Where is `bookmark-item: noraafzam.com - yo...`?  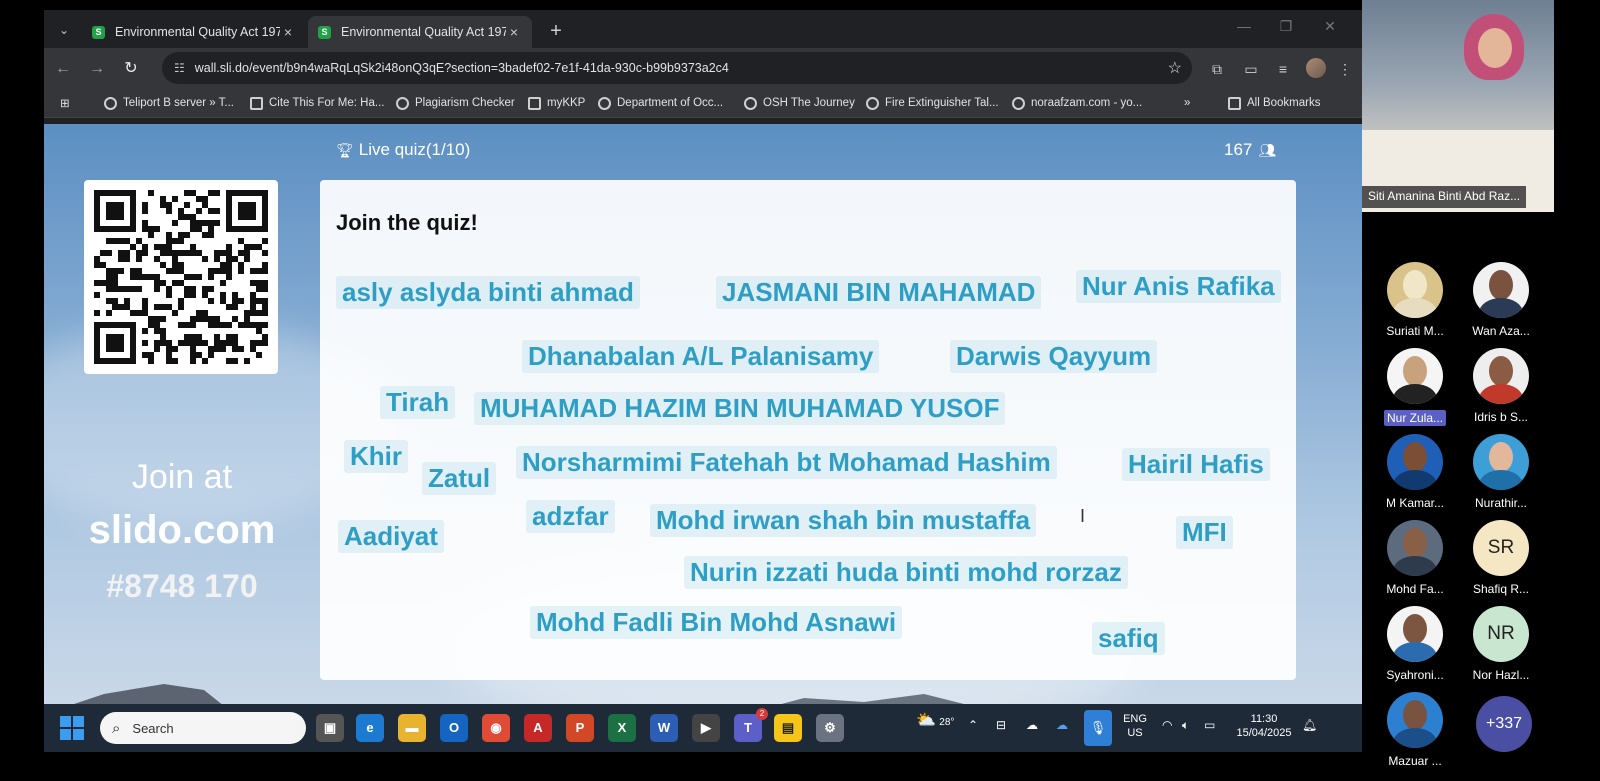
bookmark-item: noraafzam.com - yo... is located at coordinates (1077, 103).